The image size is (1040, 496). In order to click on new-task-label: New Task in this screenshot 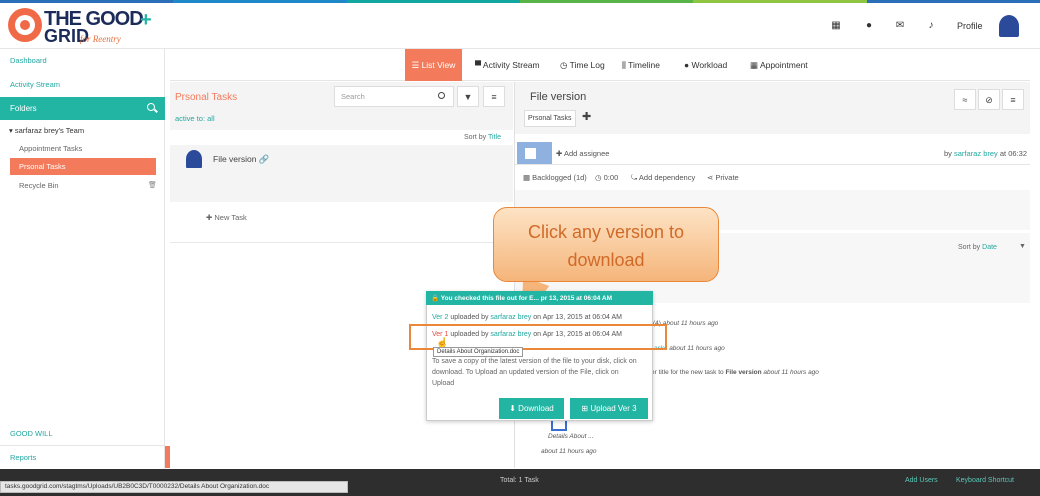, I will do `click(230, 217)`.